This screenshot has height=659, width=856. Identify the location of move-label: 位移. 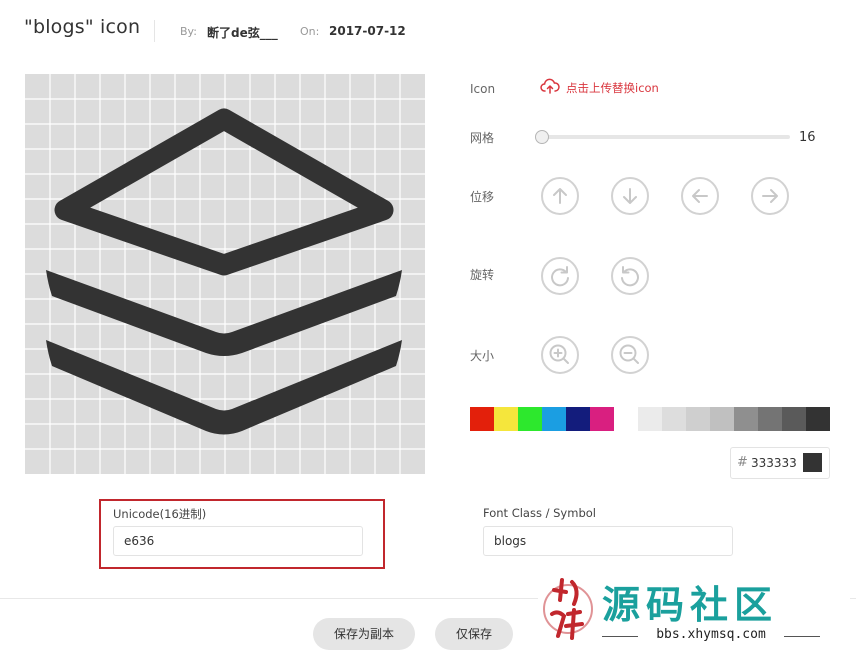
(482, 197).